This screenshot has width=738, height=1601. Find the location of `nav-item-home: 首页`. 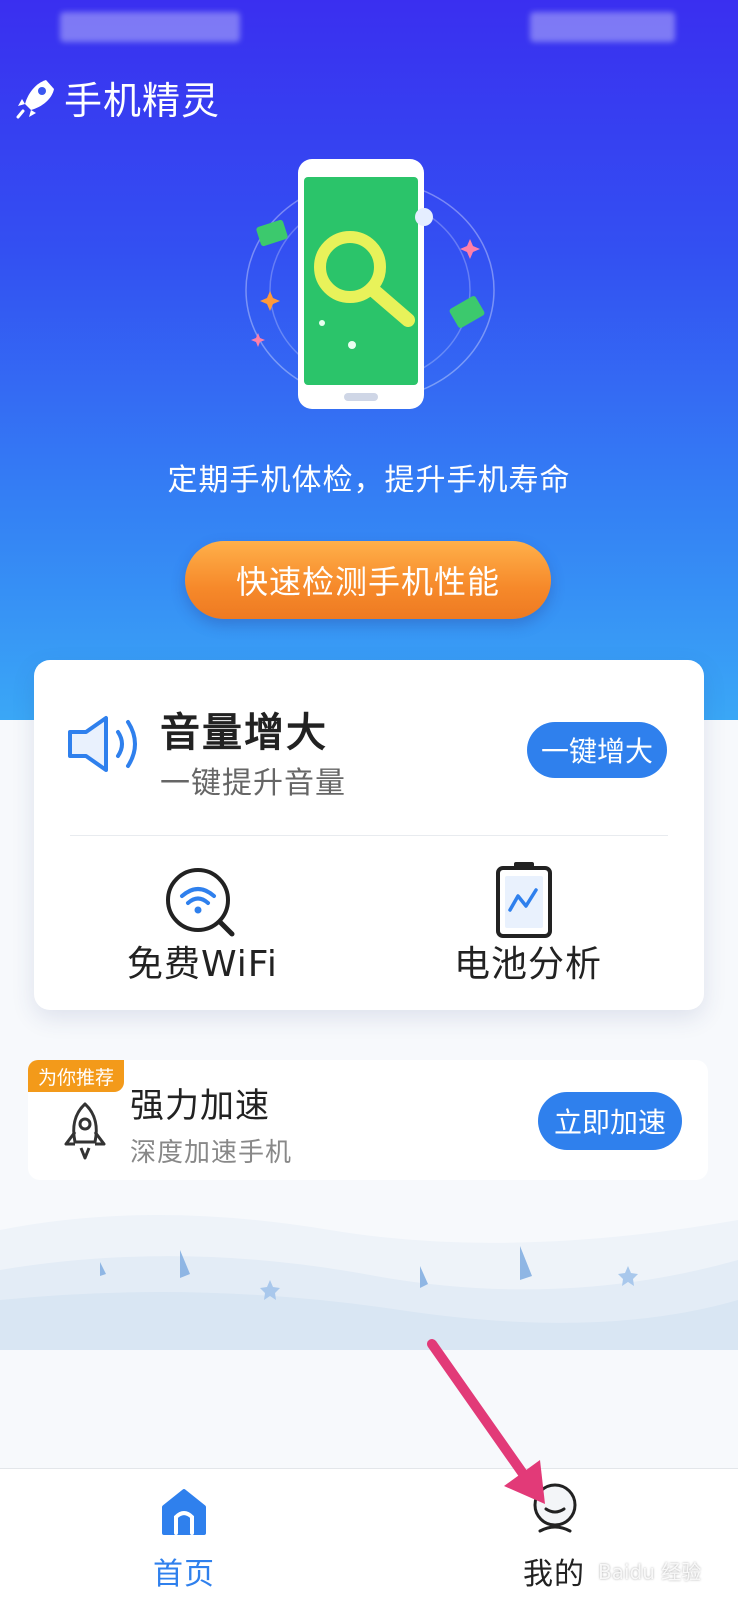

nav-item-home: 首页 is located at coordinates (185, 1535).